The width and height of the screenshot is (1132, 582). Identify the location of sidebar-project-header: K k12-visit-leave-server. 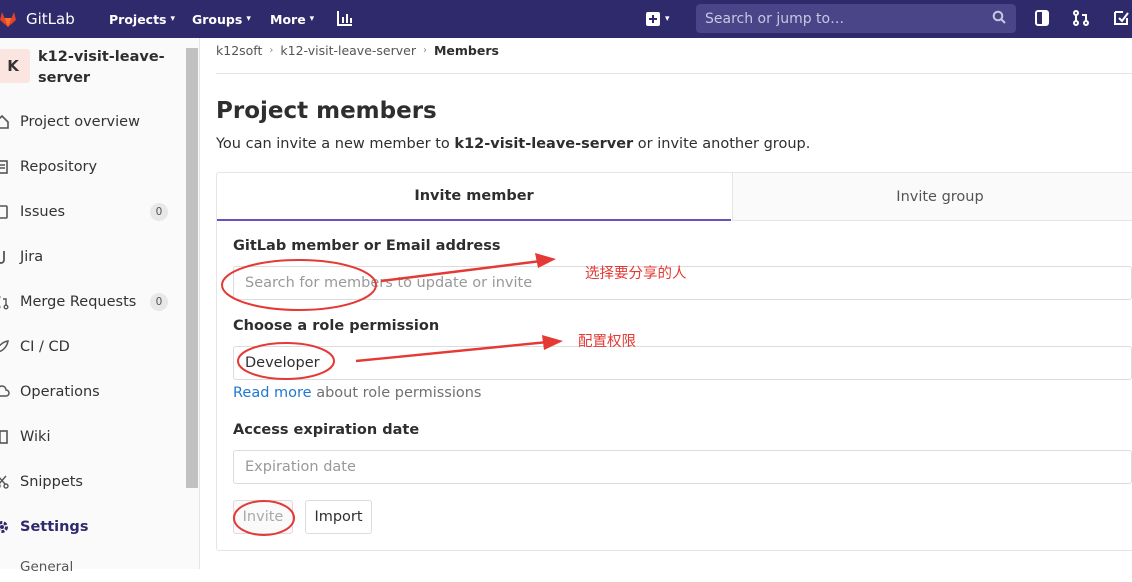
(90, 69).